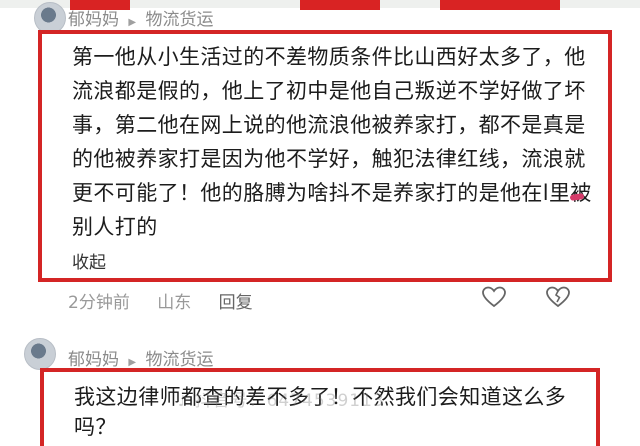  I want to click on broken-heart-icon, so click(558, 297).